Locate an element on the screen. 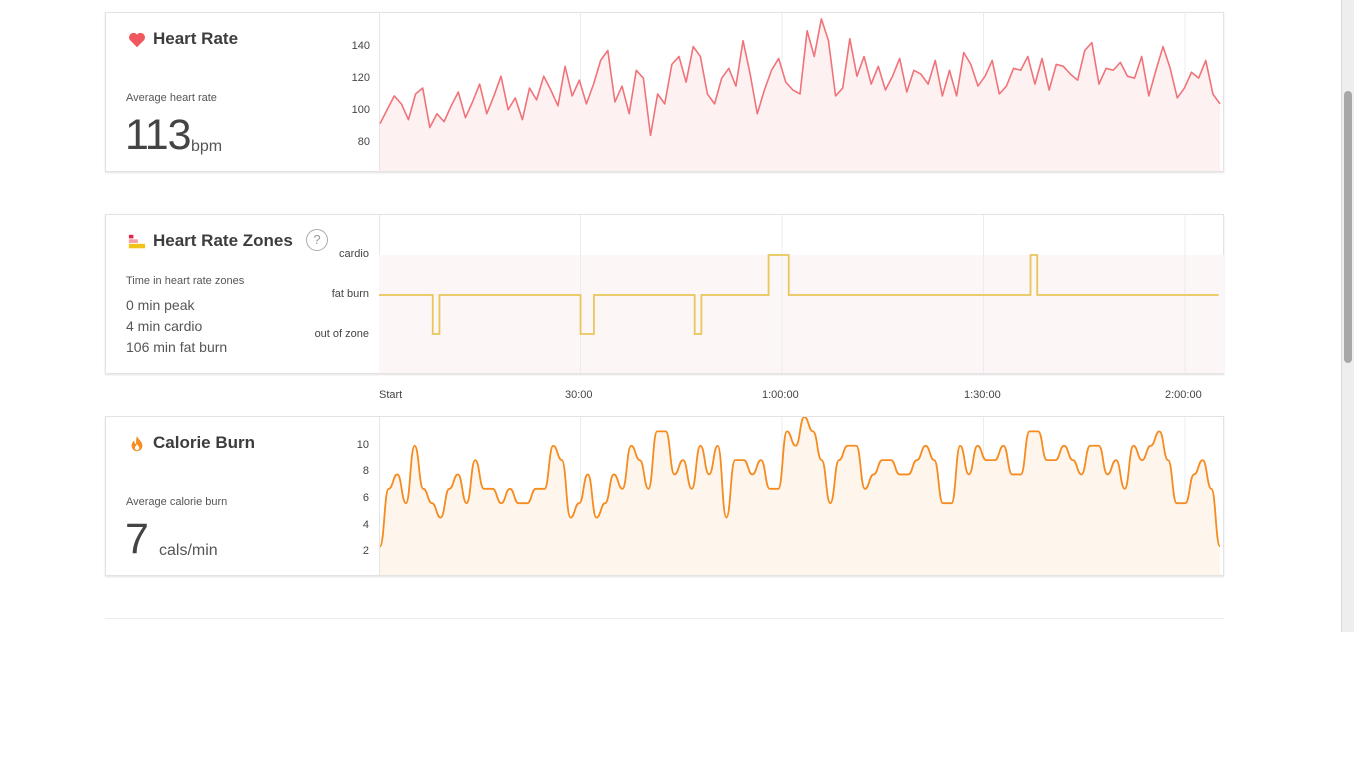 This screenshot has width=1366, height=768. cal-y-tick-4: 4 is located at coordinates (365, 525).